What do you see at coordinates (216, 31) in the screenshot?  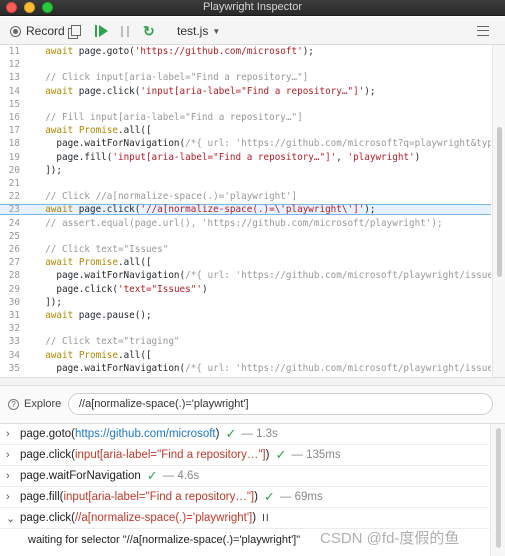 I see `chevron-down-icon: ▼` at bounding box center [216, 31].